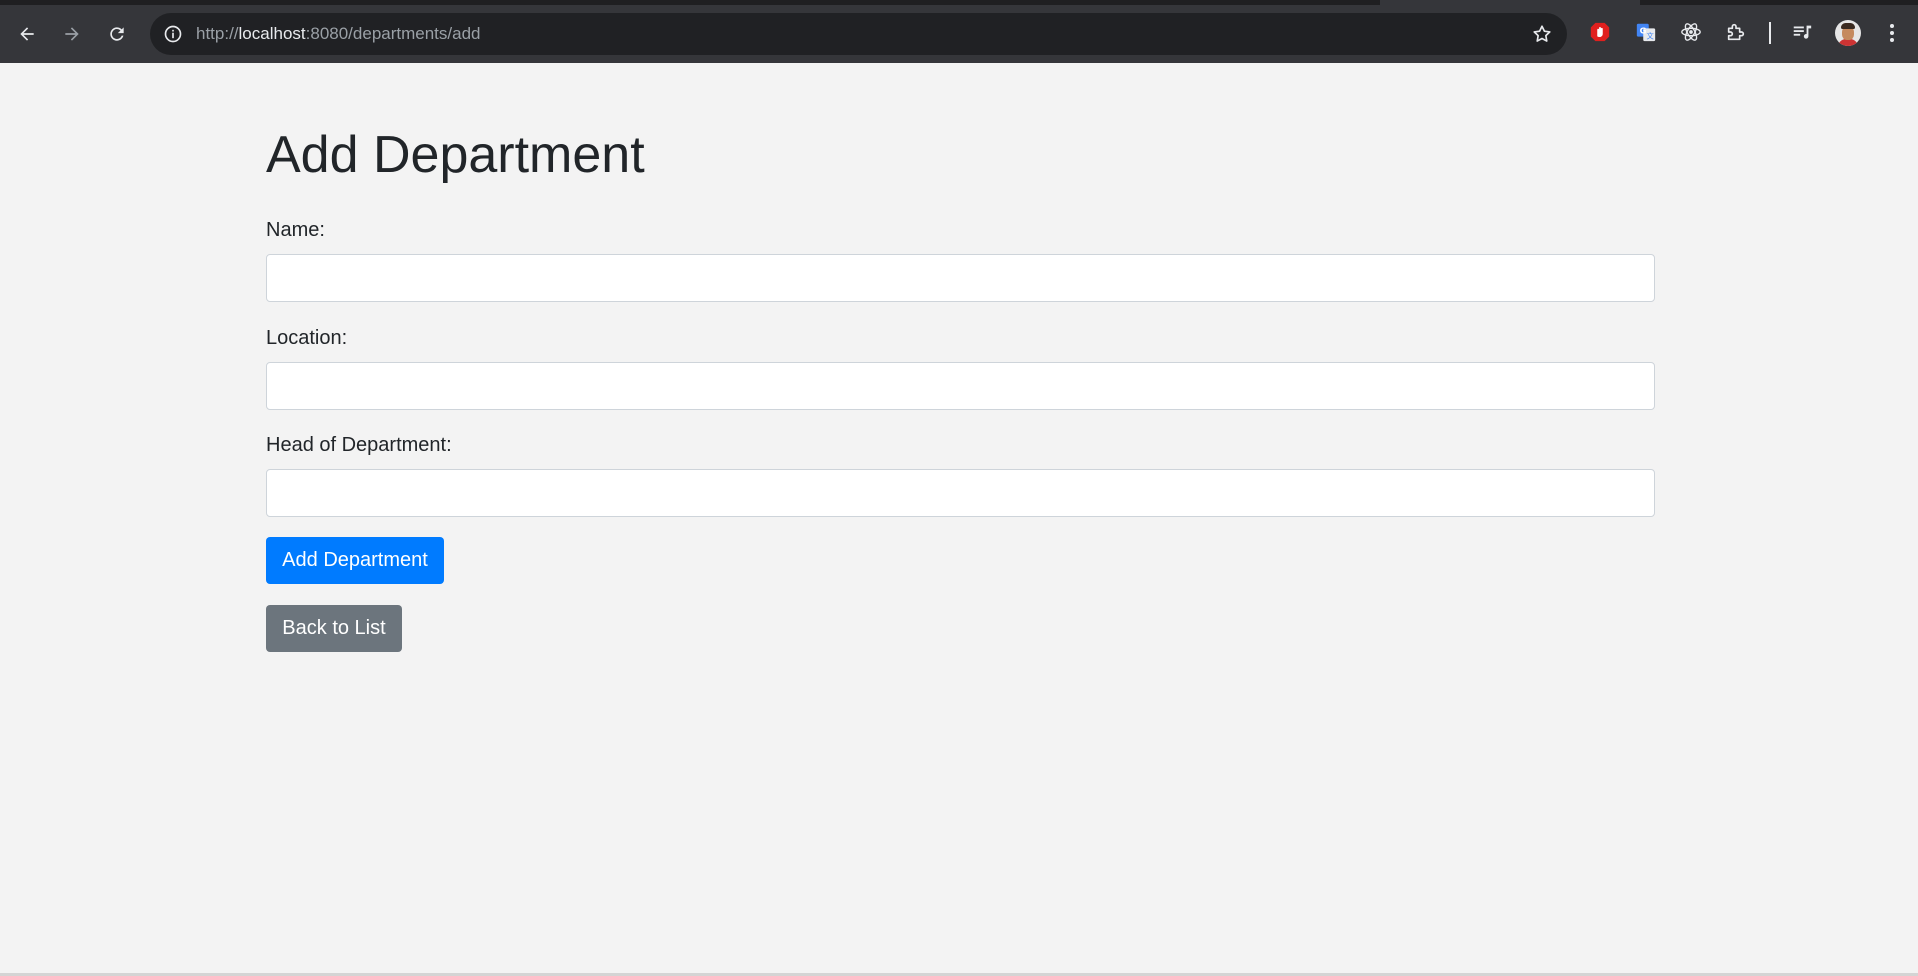 The height and width of the screenshot is (976, 1918). What do you see at coordinates (295, 230) in the screenshot?
I see `name-label: Name:` at bounding box center [295, 230].